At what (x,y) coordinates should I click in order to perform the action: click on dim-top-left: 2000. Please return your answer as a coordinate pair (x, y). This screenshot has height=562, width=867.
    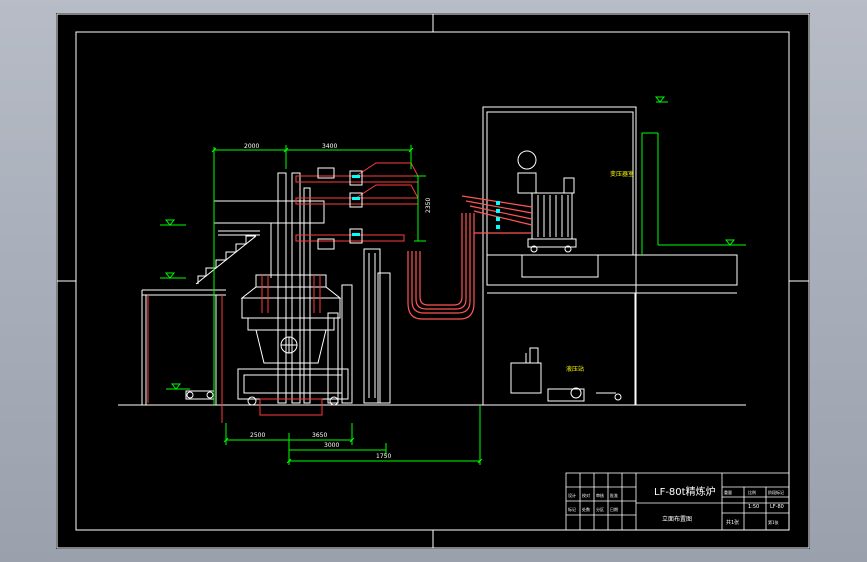
    Looking at the image, I should click on (251, 146).